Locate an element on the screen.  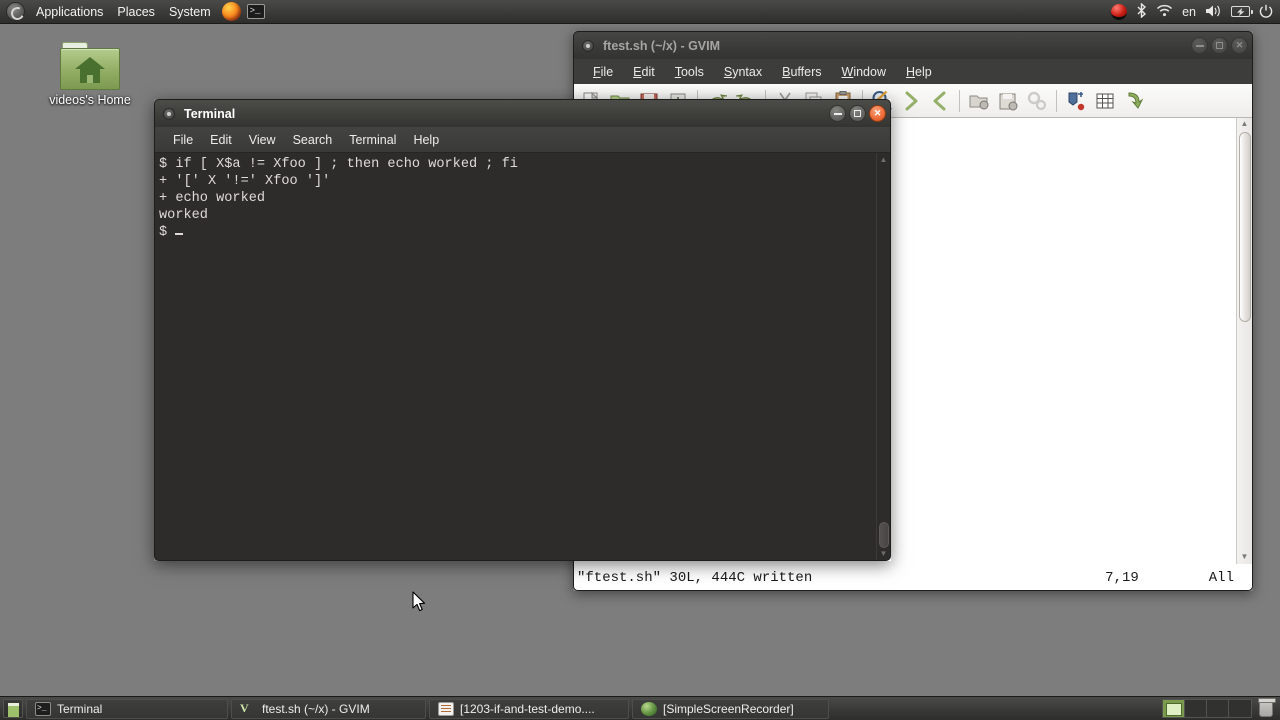
keyboard-layout-indicator: en is located at coordinates (1189, 12).